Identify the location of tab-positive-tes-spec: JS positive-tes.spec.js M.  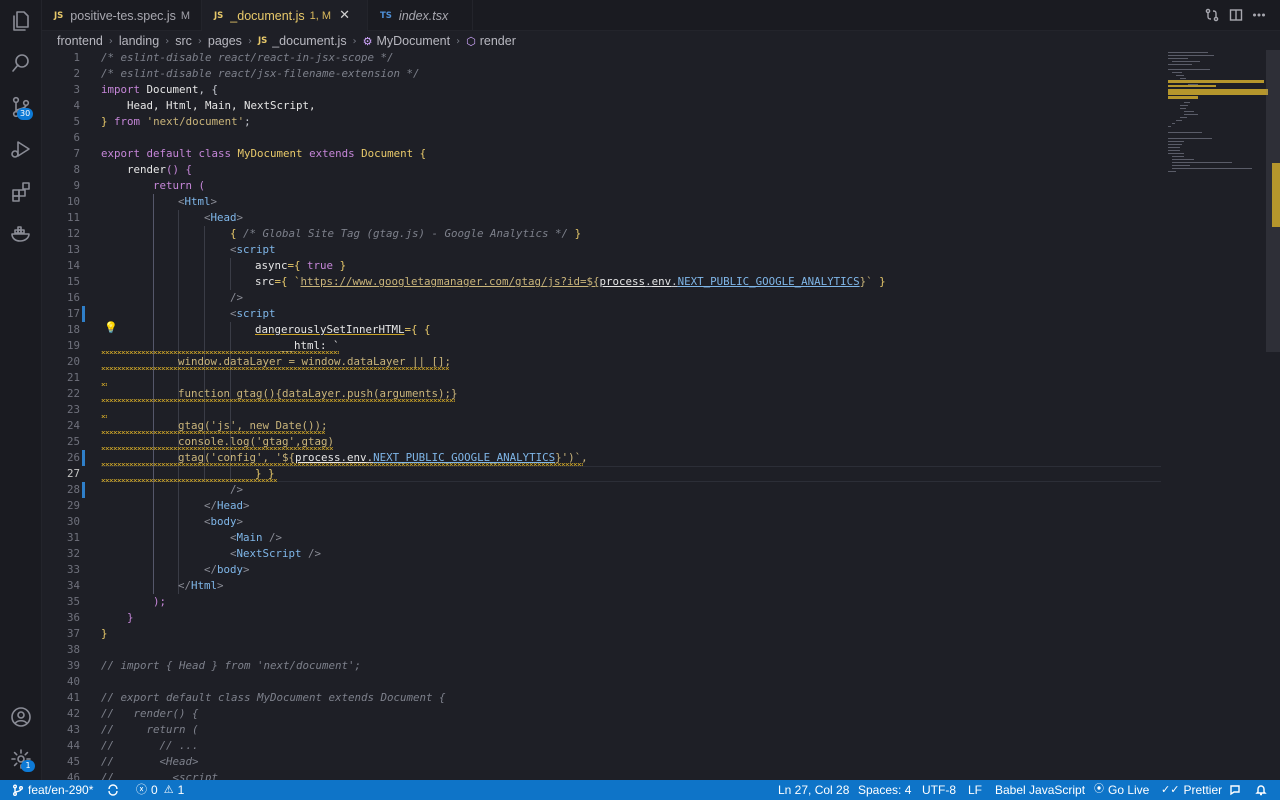
(122, 15).